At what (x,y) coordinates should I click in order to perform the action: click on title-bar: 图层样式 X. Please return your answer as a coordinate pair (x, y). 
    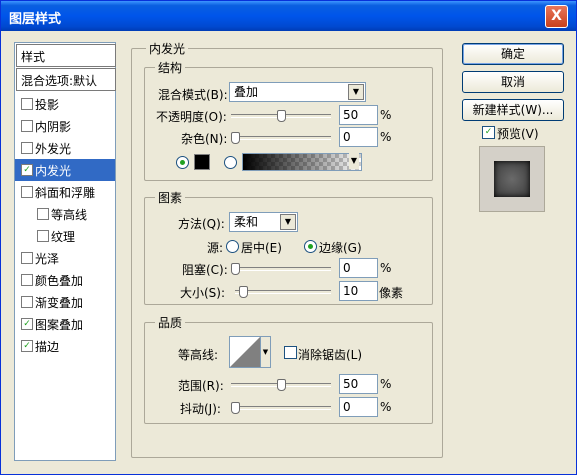
    Looking at the image, I should click on (288, 16).